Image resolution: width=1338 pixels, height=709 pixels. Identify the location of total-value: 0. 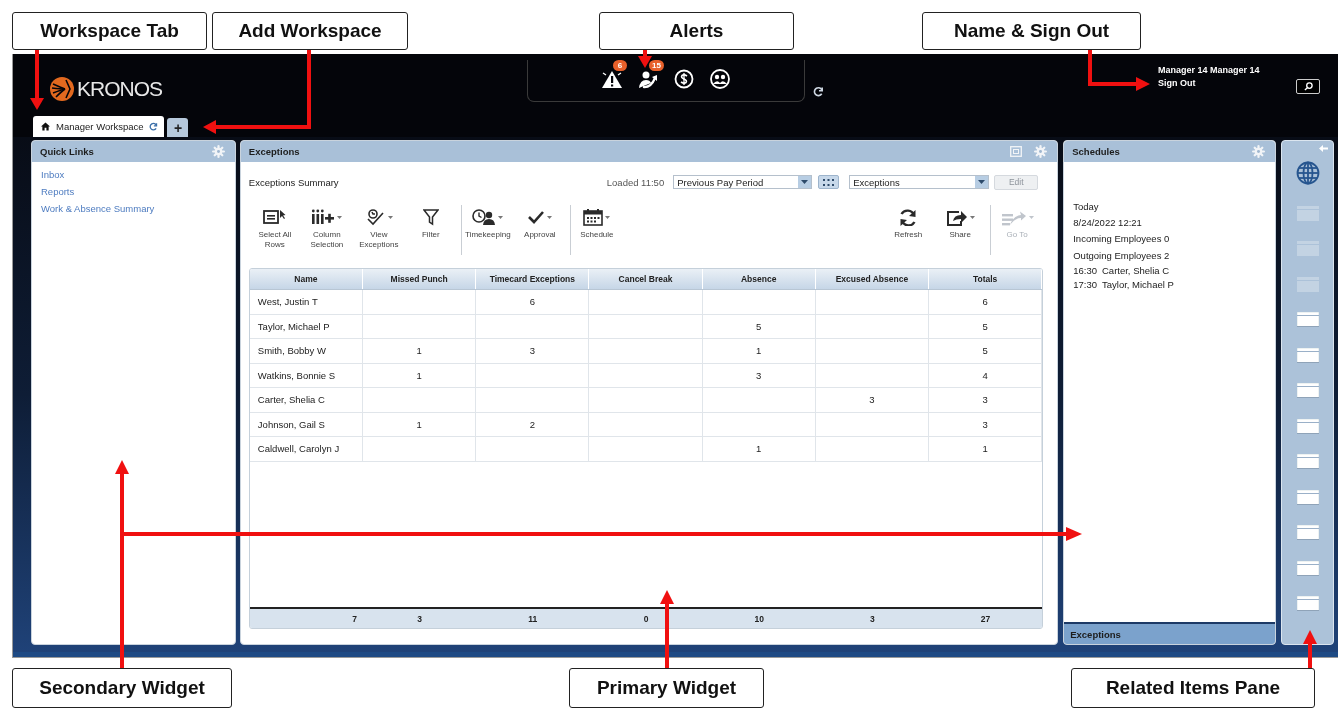
(646, 618).